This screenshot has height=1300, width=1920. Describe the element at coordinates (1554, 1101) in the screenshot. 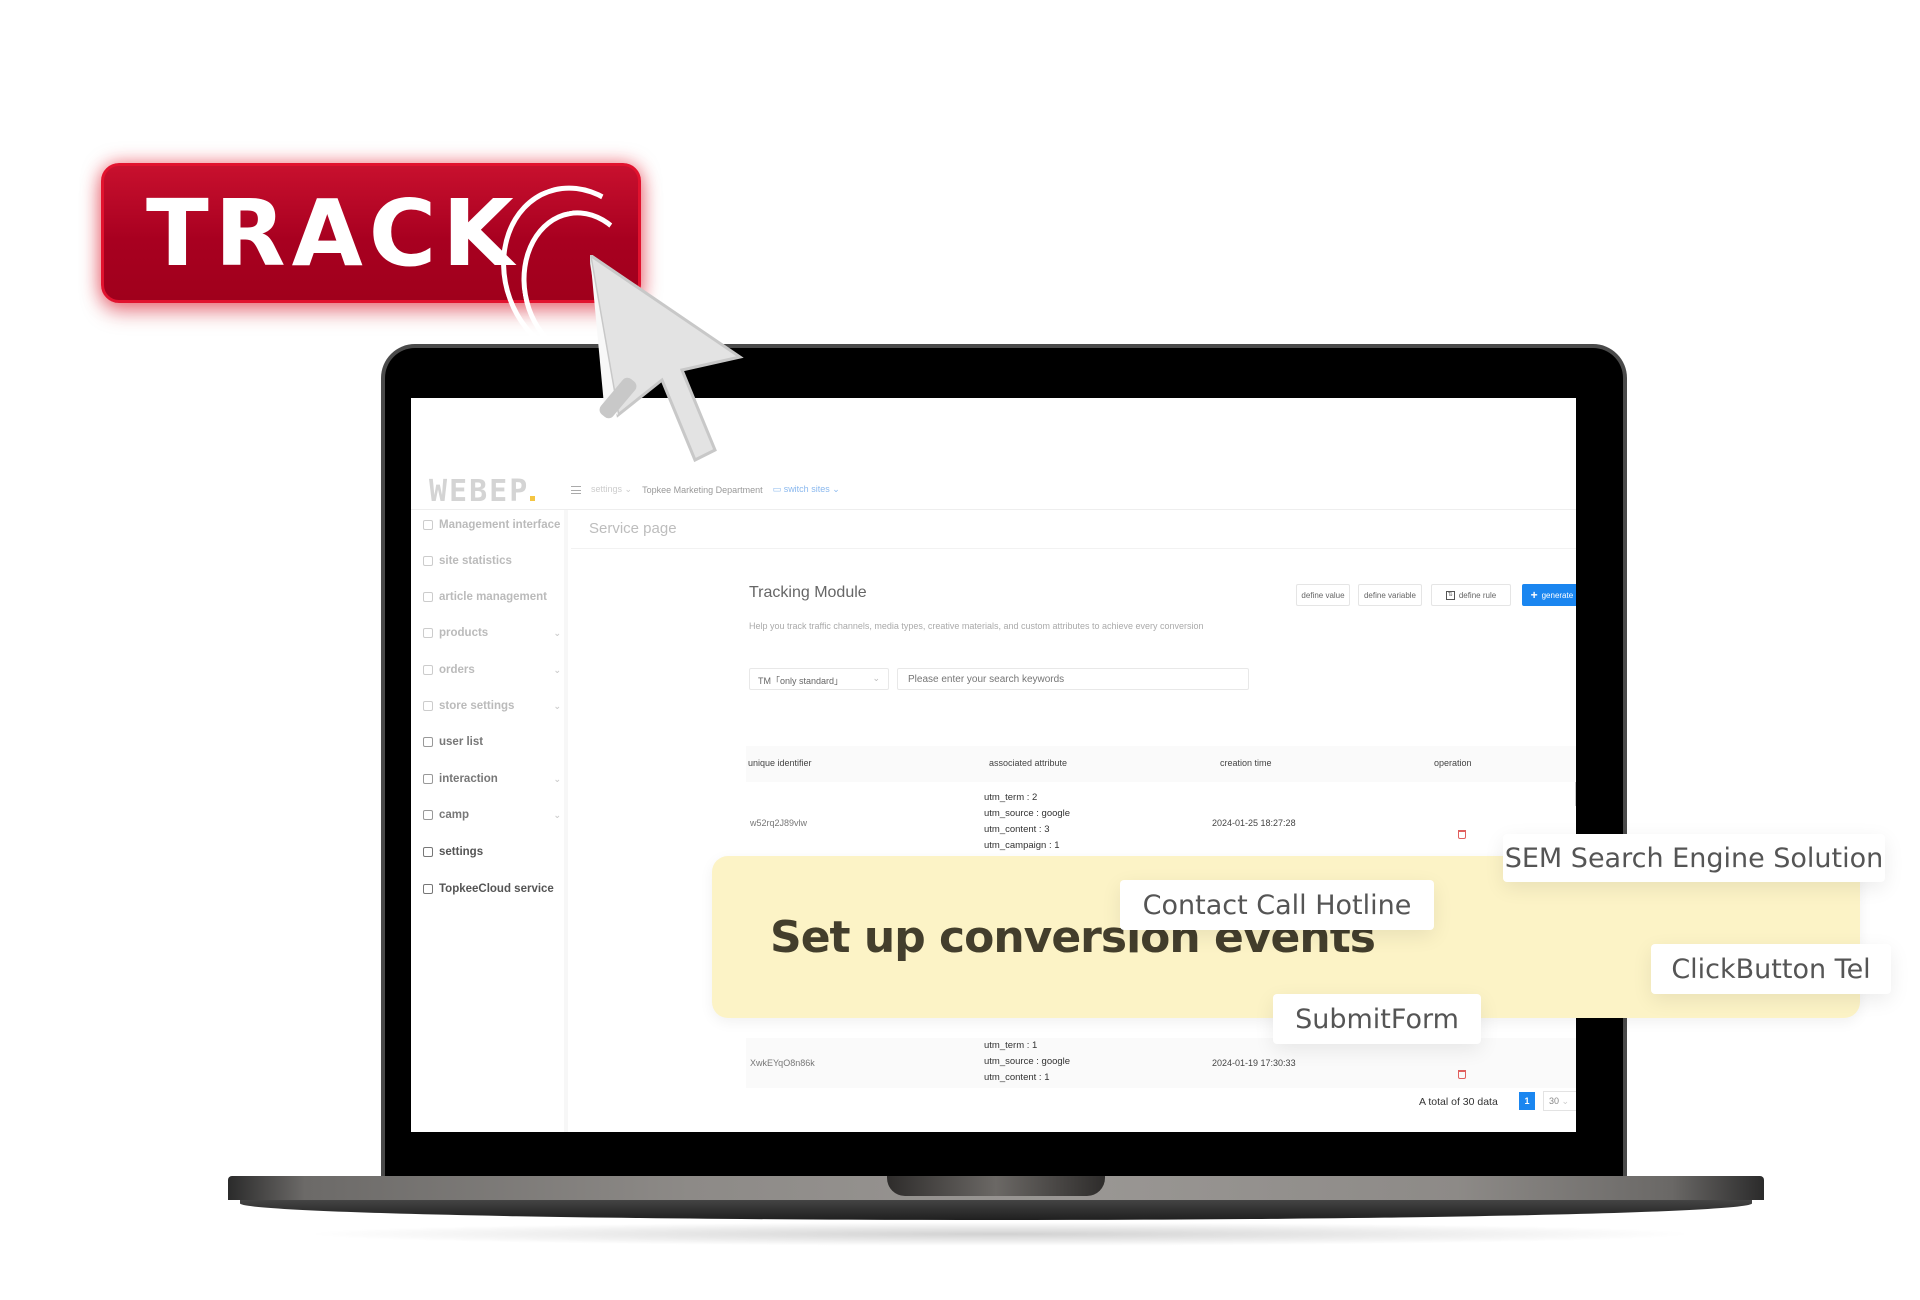

I see `page-size-value: 30` at that location.